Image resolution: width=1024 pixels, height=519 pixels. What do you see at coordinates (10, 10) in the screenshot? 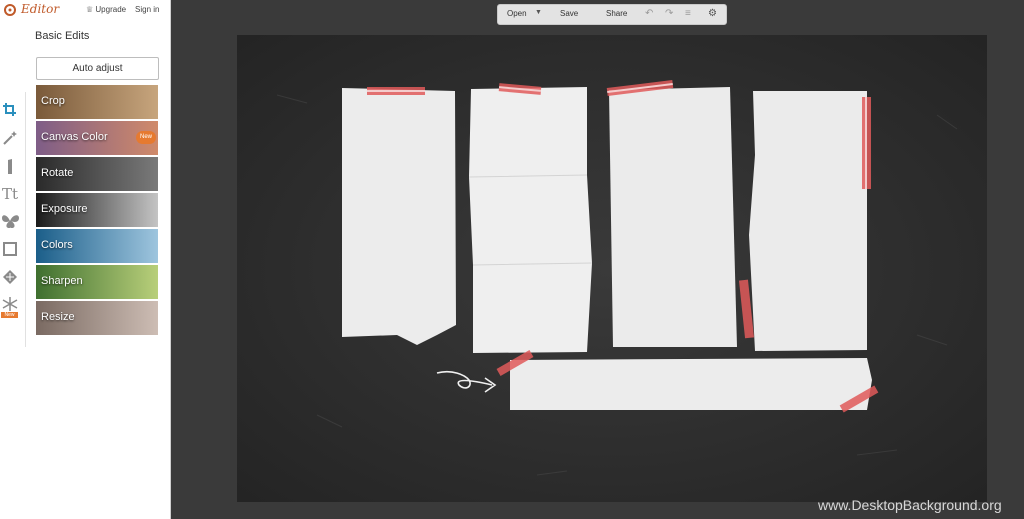
I see `logo-icon` at bounding box center [10, 10].